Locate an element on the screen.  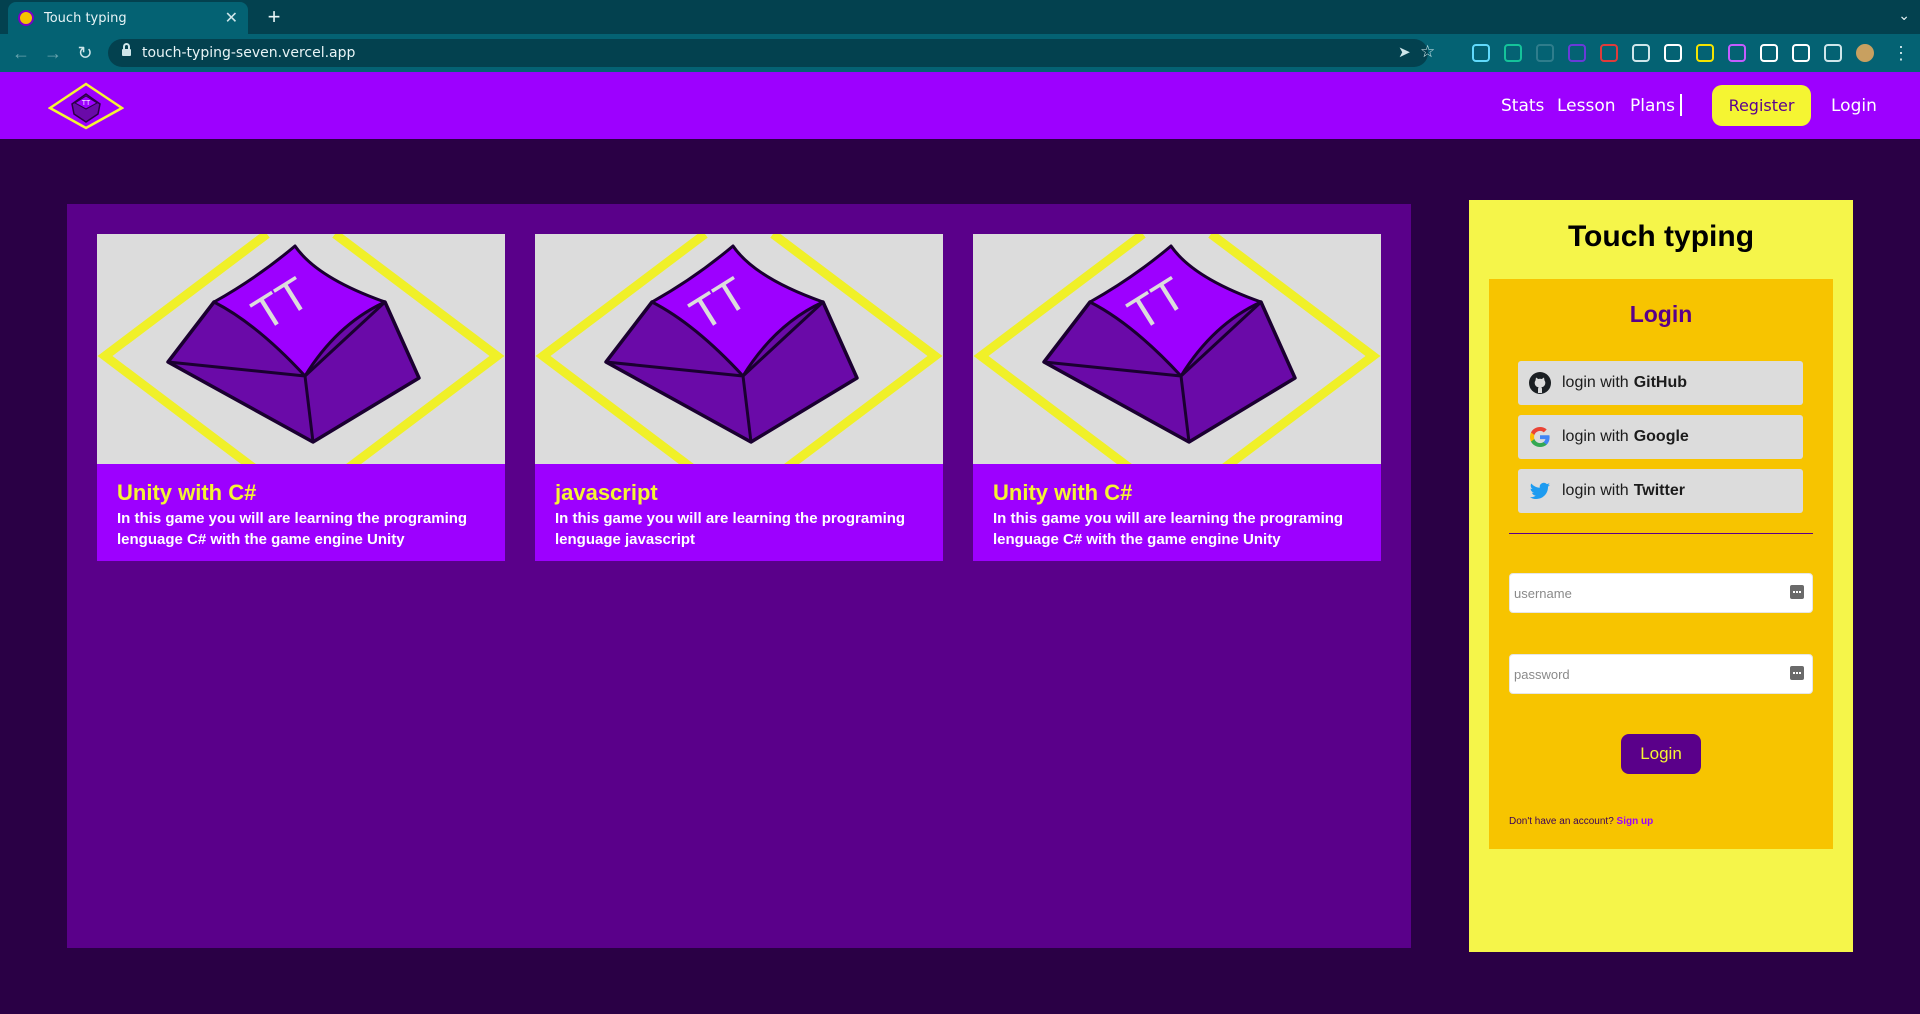
logo: TT is located at coordinates (86, 106).